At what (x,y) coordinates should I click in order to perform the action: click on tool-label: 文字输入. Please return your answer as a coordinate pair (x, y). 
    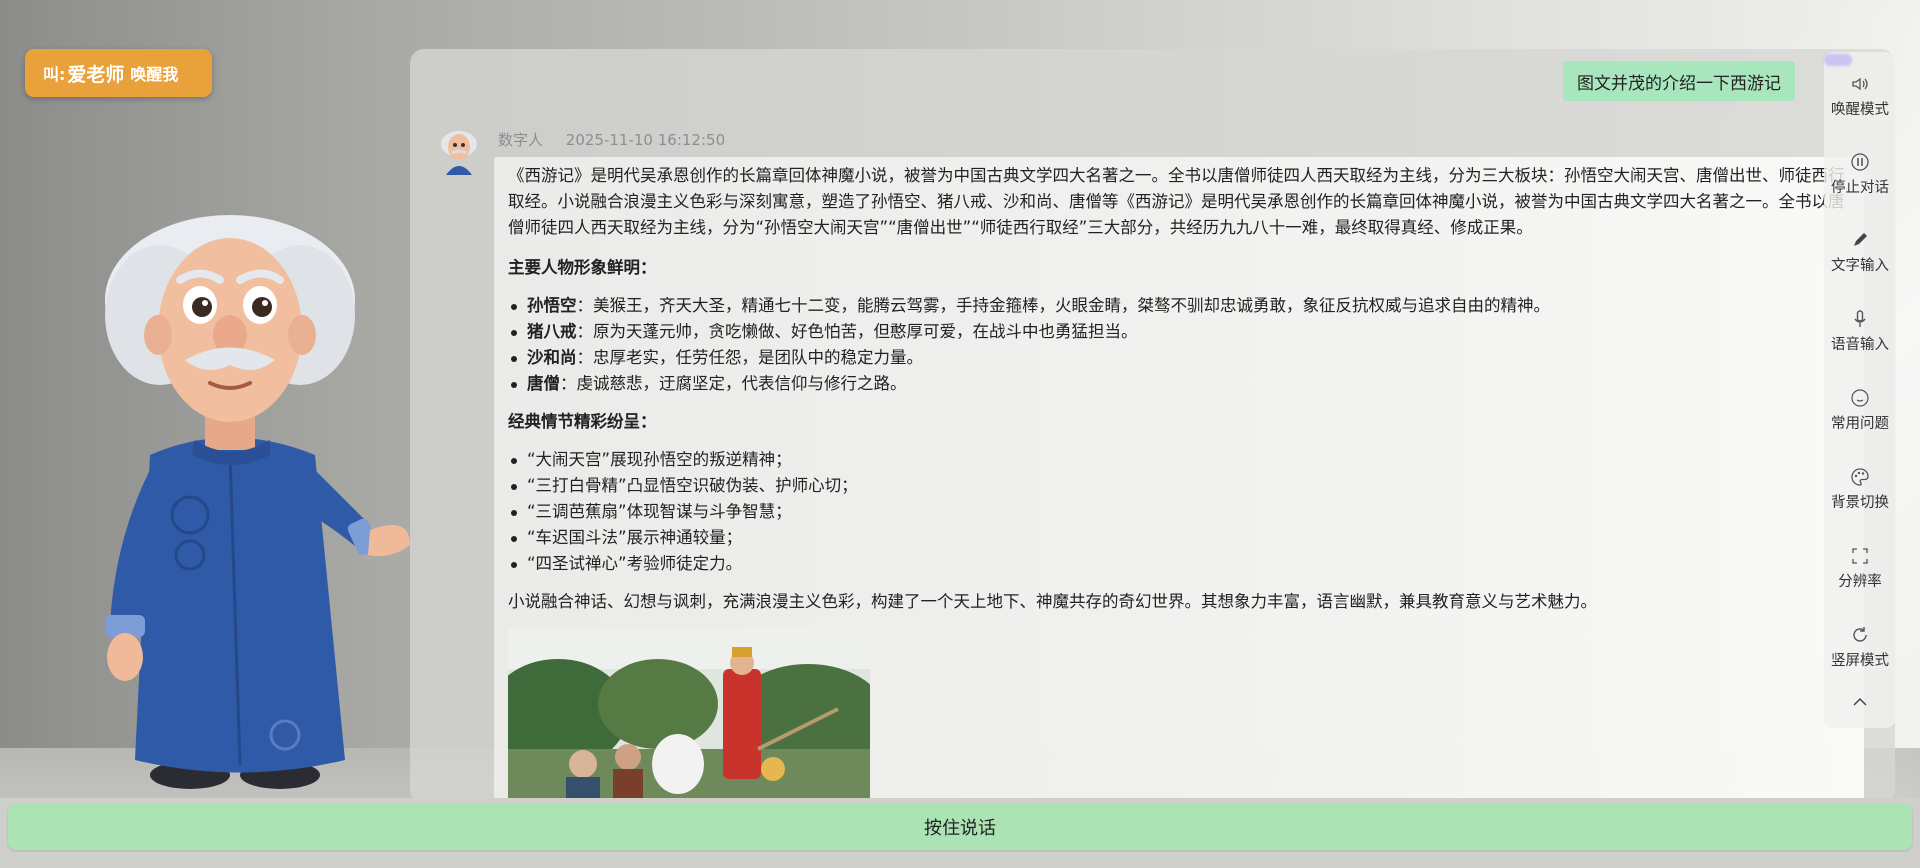
    Looking at the image, I should click on (1860, 266).